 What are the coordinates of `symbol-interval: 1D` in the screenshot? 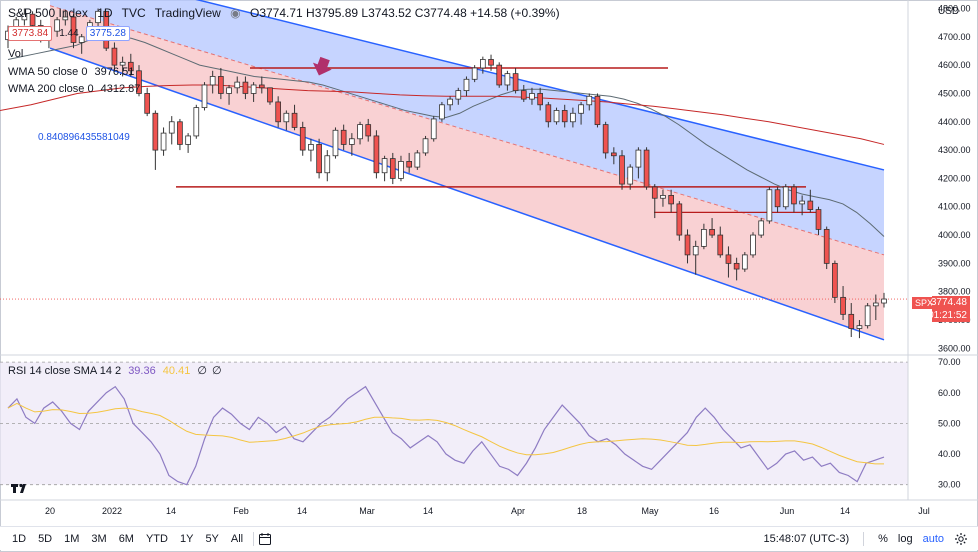 It's located at (105, 13).